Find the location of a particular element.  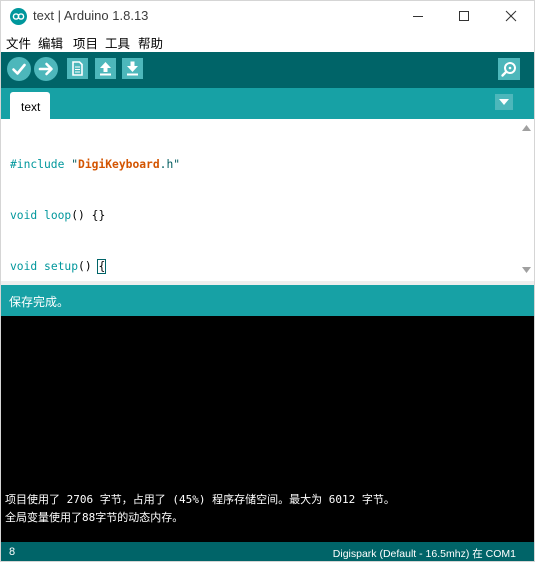

tab-text: text is located at coordinates (30, 105).